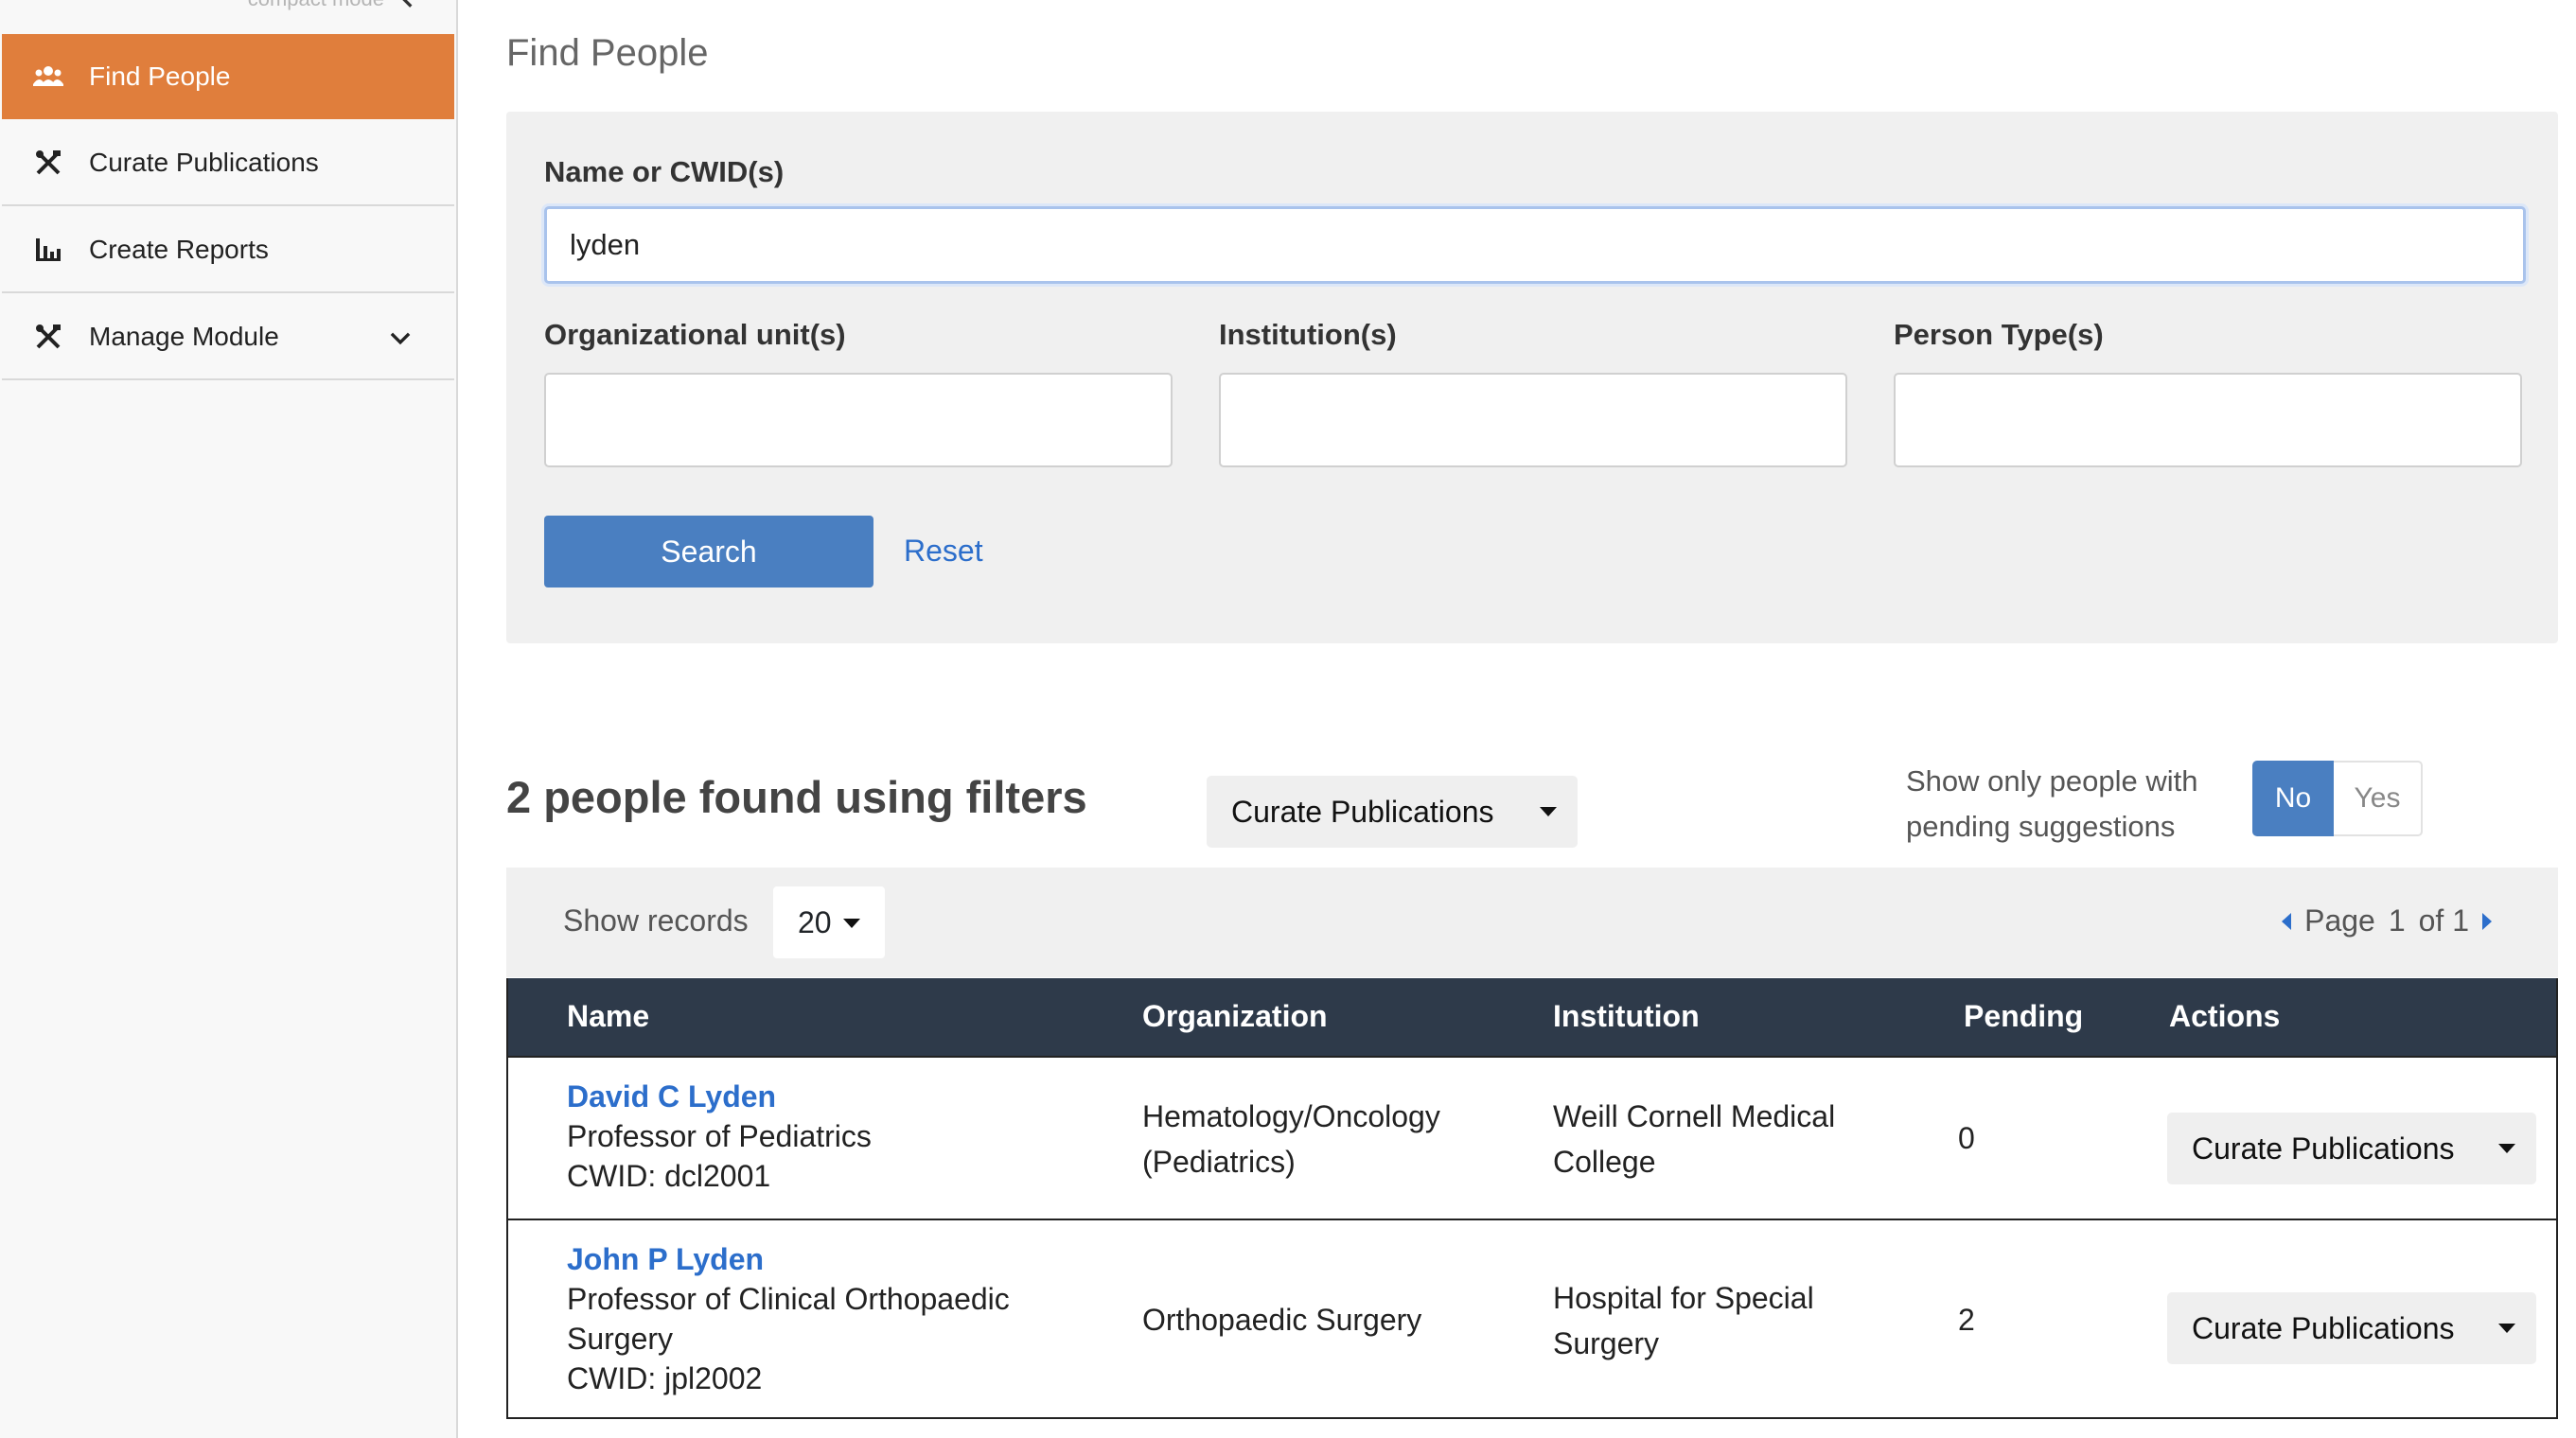 This screenshot has height=1438, width=2576. What do you see at coordinates (788, 1259) in the screenshot?
I see `person-name-link: John P Lyden` at bounding box center [788, 1259].